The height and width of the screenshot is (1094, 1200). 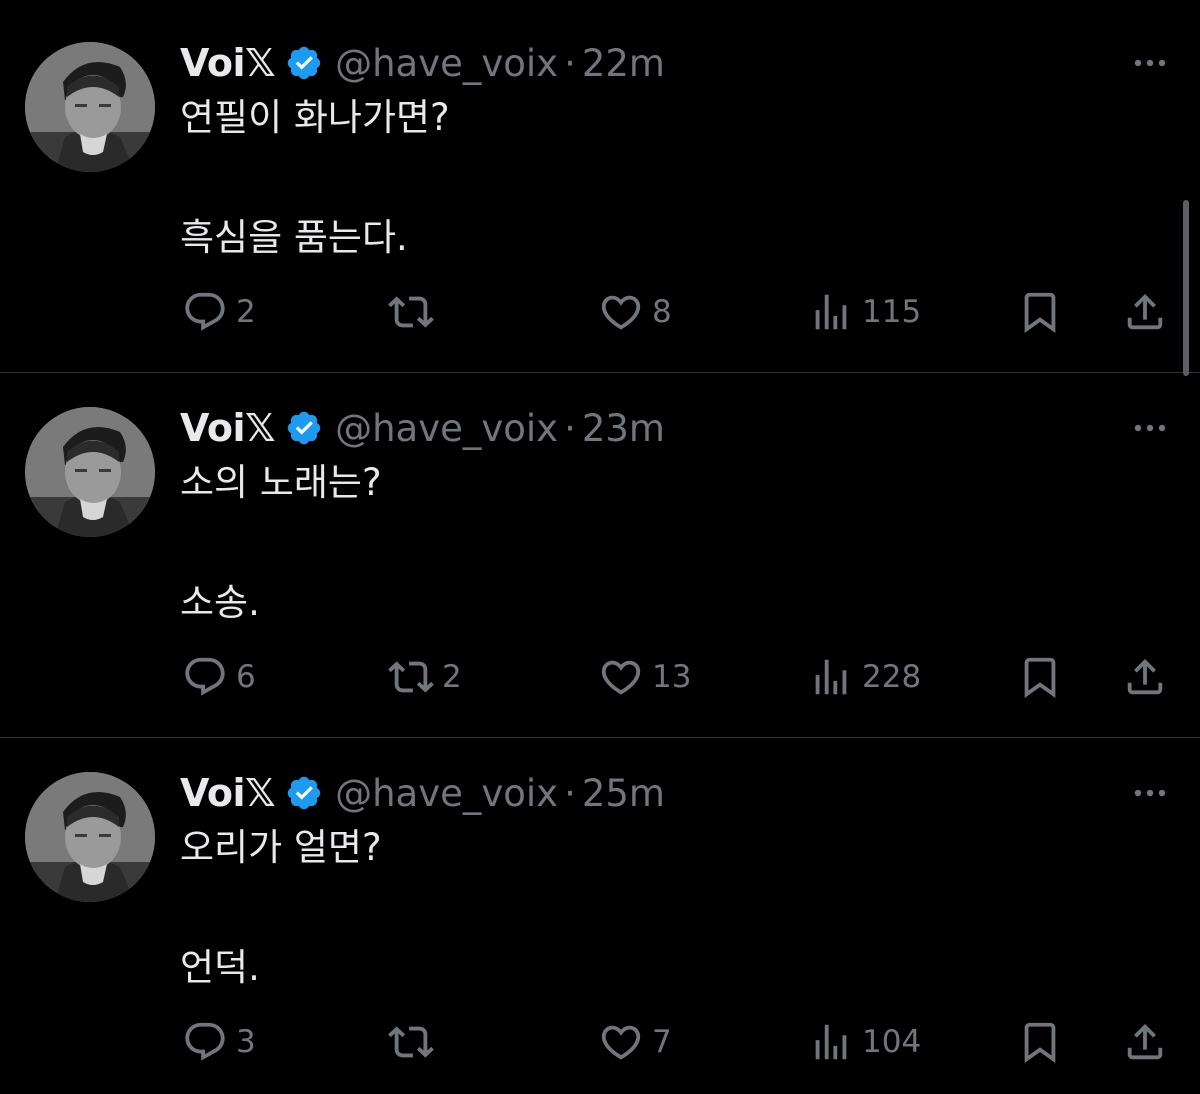 I want to click on reply-count: 2, so click(x=246, y=312).